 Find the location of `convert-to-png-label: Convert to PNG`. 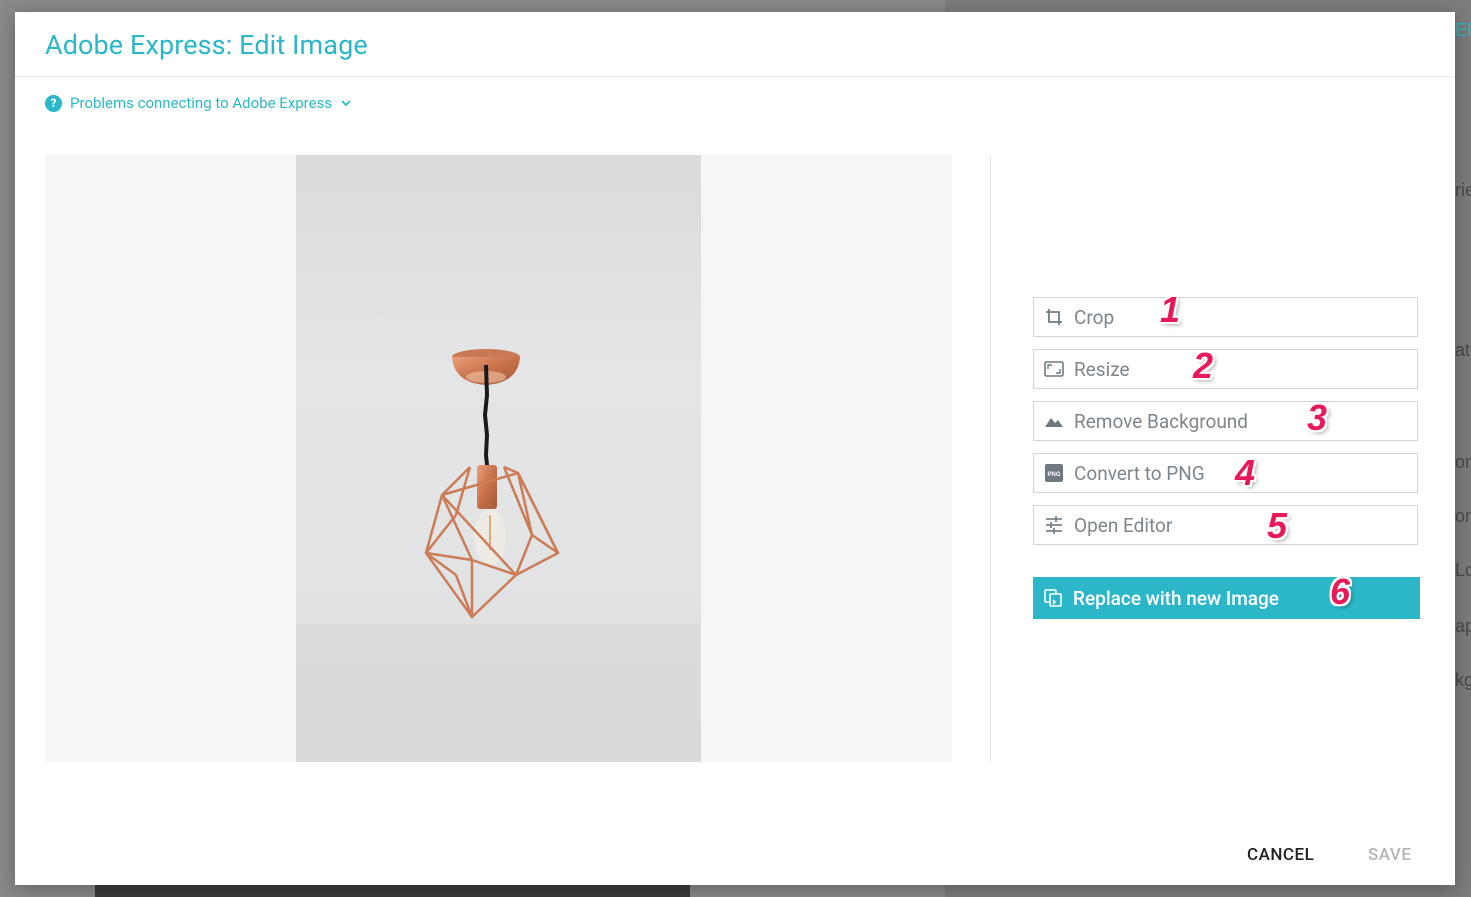

convert-to-png-label: Convert to PNG is located at coordinates (1139, 473).